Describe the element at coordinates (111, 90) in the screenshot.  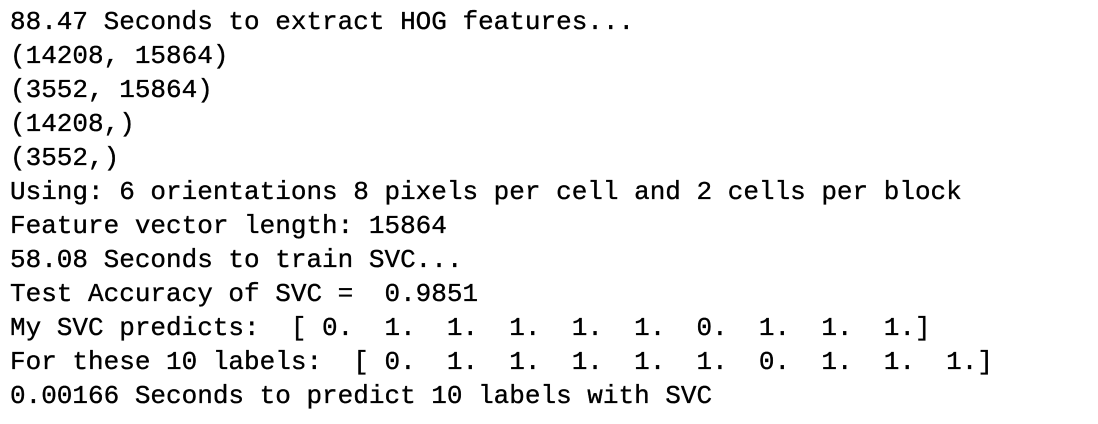
I see `console-line-test-shape: (3552, 15864)` at that location.